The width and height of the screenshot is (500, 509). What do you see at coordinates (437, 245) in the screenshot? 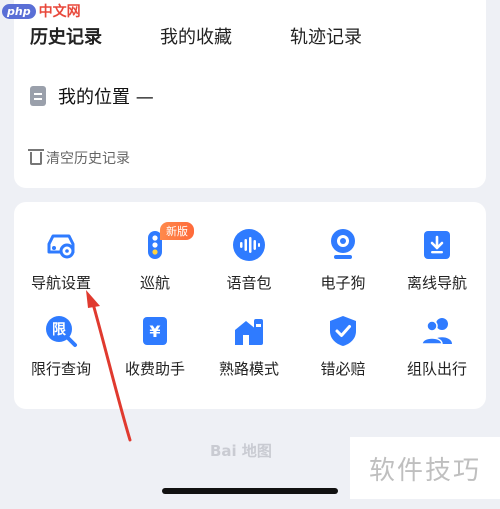
I see `download-icon` at bounding box center [437, 245].